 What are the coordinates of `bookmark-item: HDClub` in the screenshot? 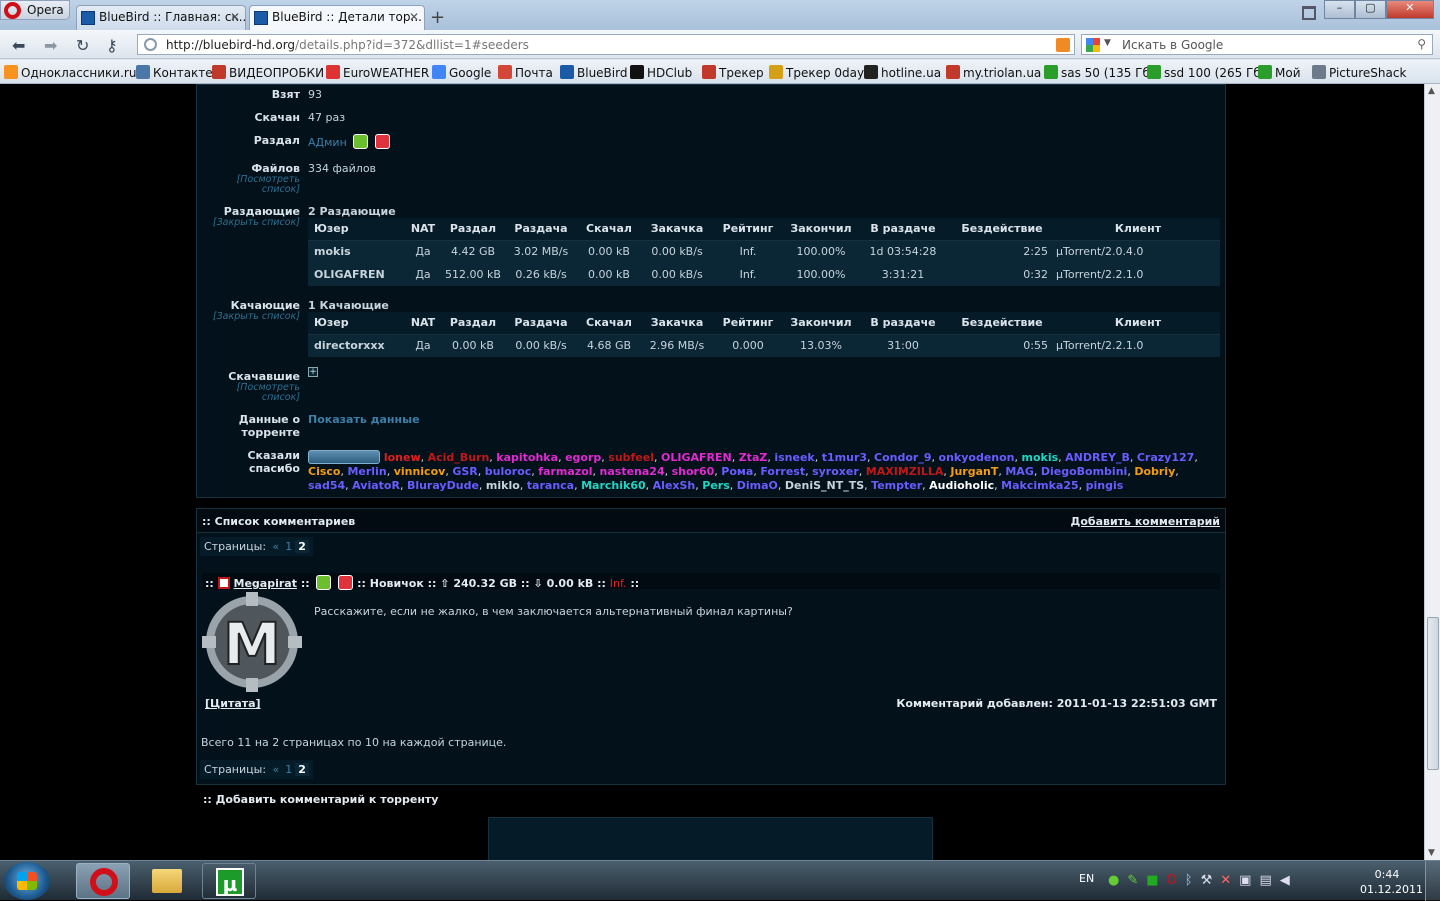 It's located at (661, 72).